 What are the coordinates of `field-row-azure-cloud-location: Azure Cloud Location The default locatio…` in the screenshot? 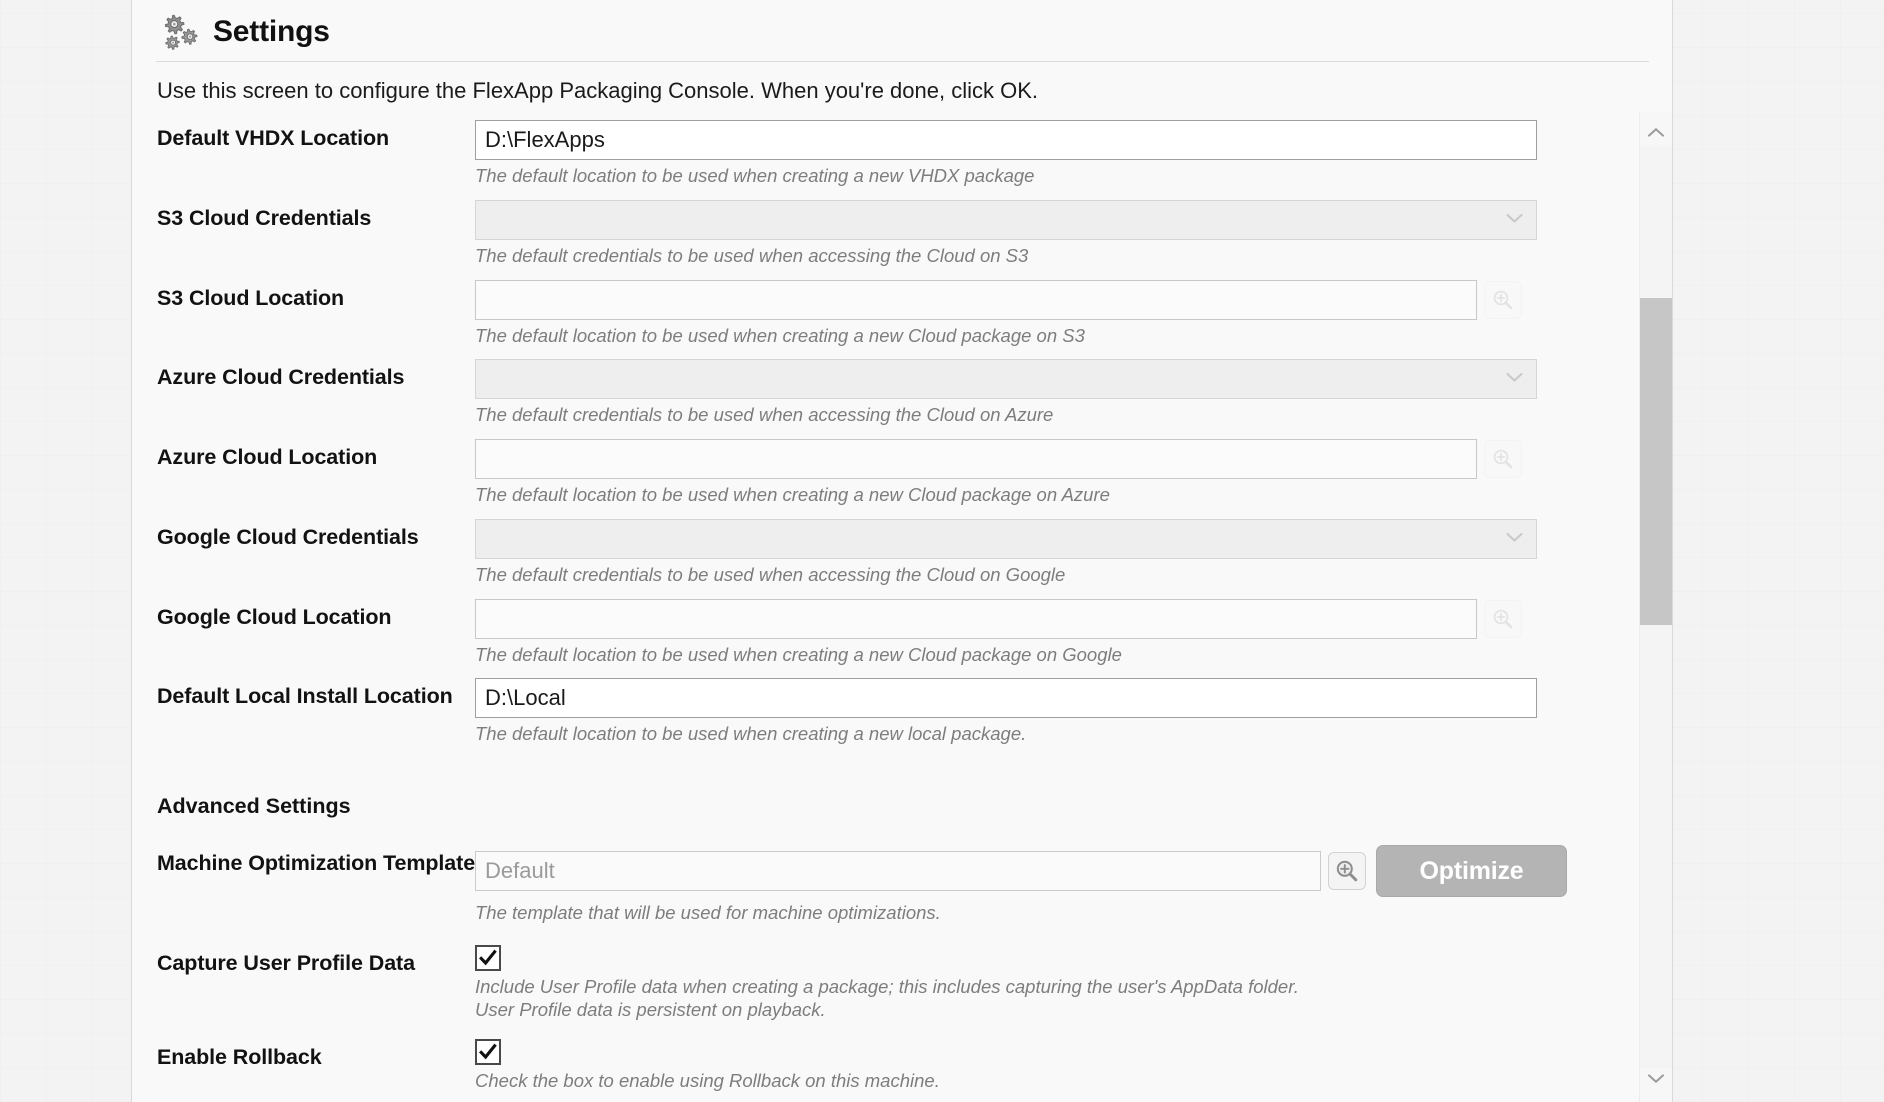 It's located at (878, 473).